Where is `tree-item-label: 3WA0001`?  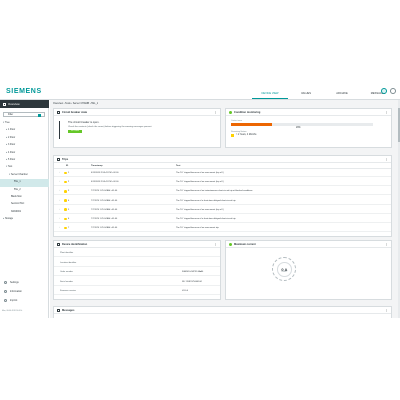 tree-item-label: 3WA0001 is located at coordinates (16, 211).